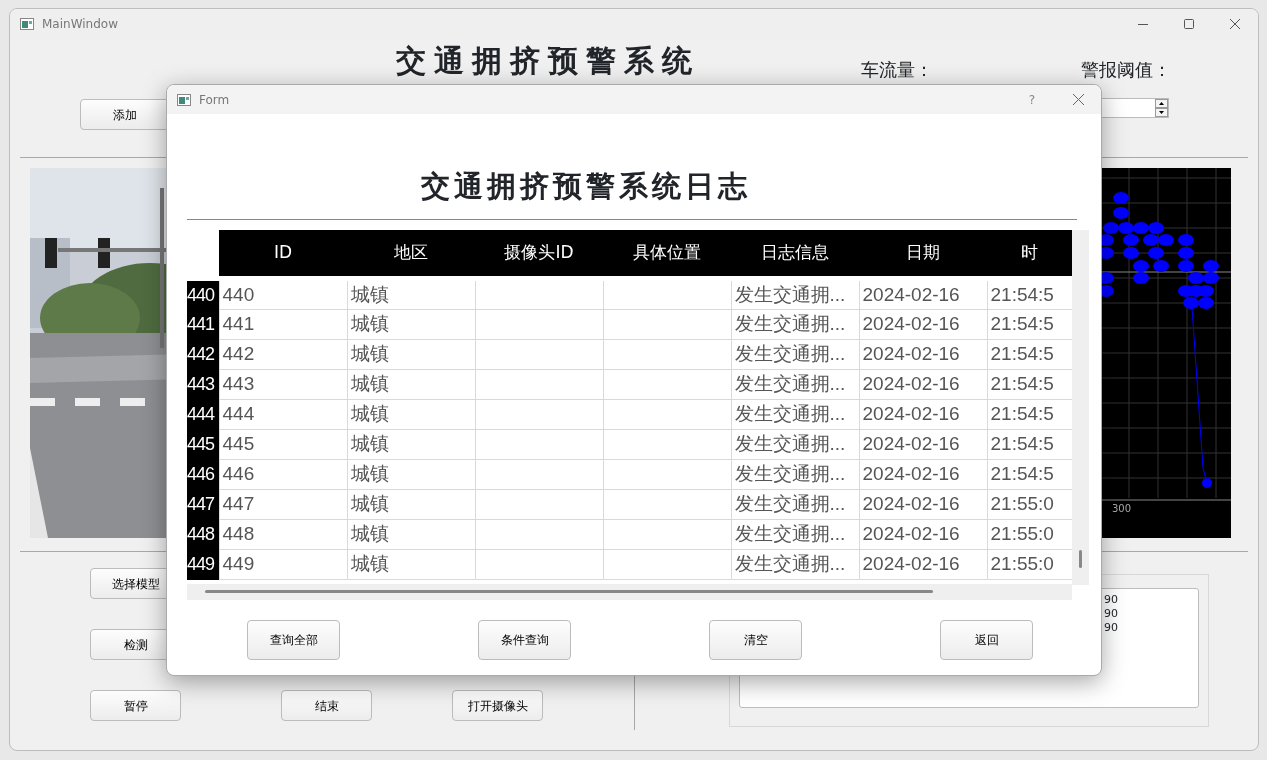 The height and width of the screenshot is (760, 1267). I want to click on column-header: 时, so click(1029, 254).